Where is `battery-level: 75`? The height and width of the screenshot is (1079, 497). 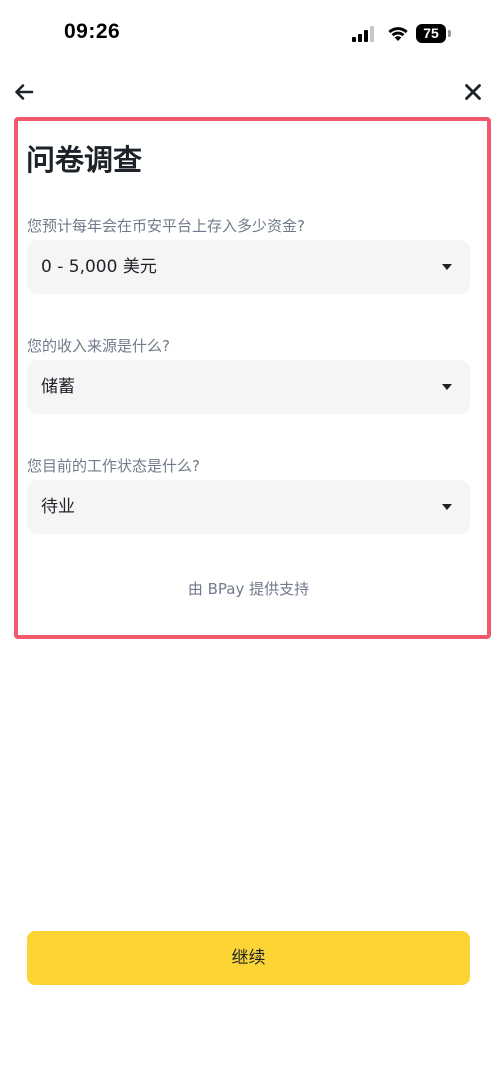
battery-level: 75 is located at coordinates (431, 33).